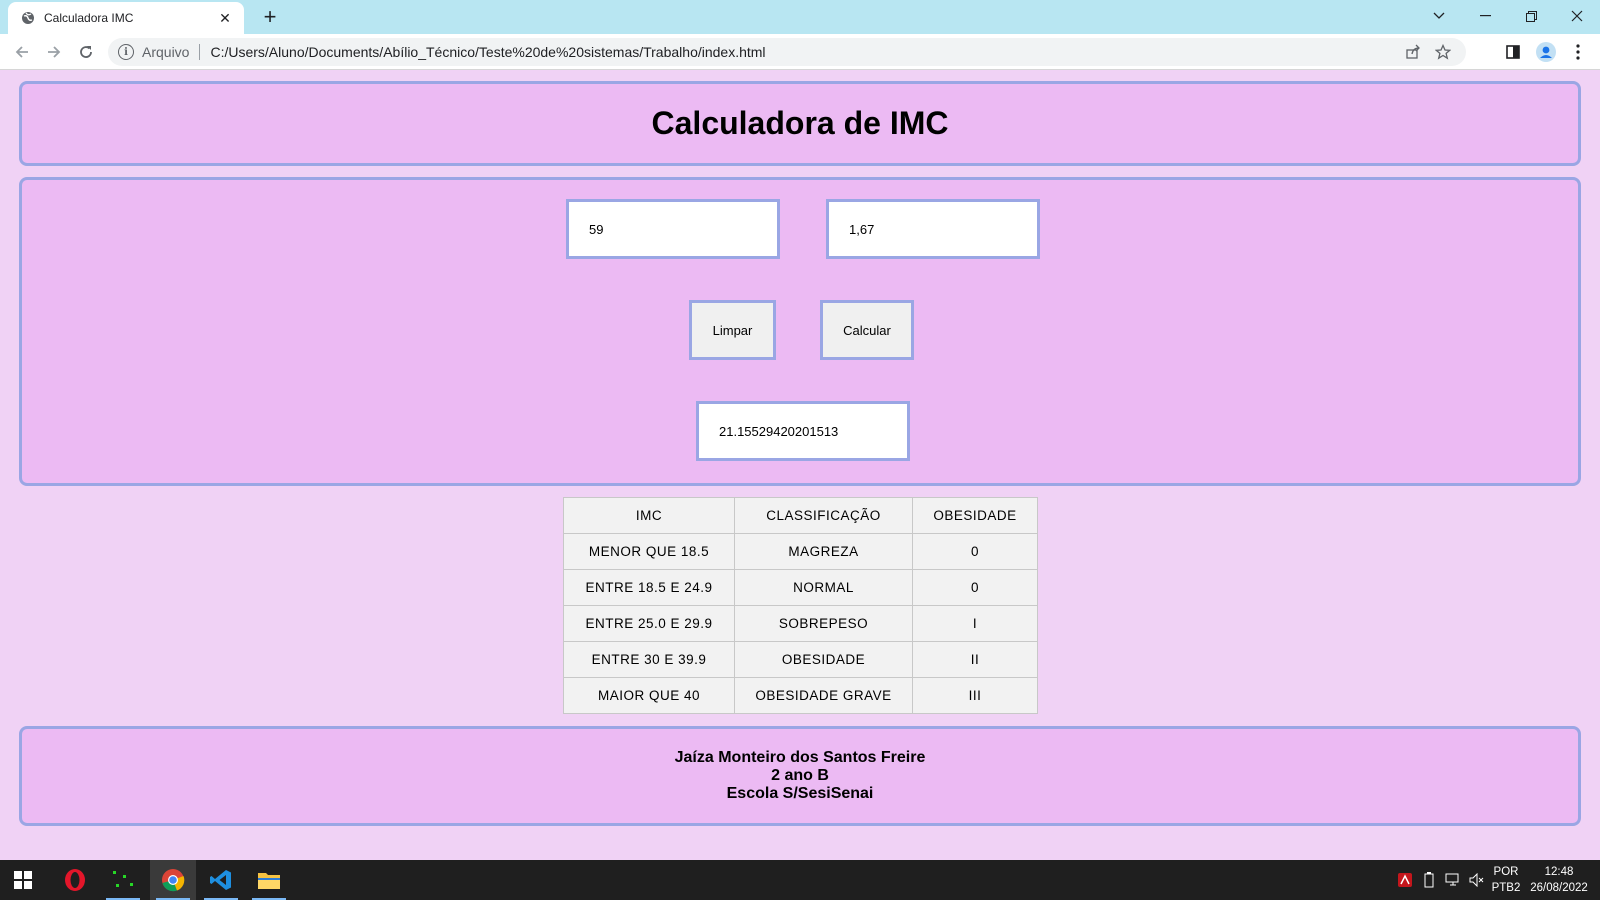 The image size is (1600, 900). Describe the element at coordinates (200, 52) in the screenshot. I see `address-separator` at that location.